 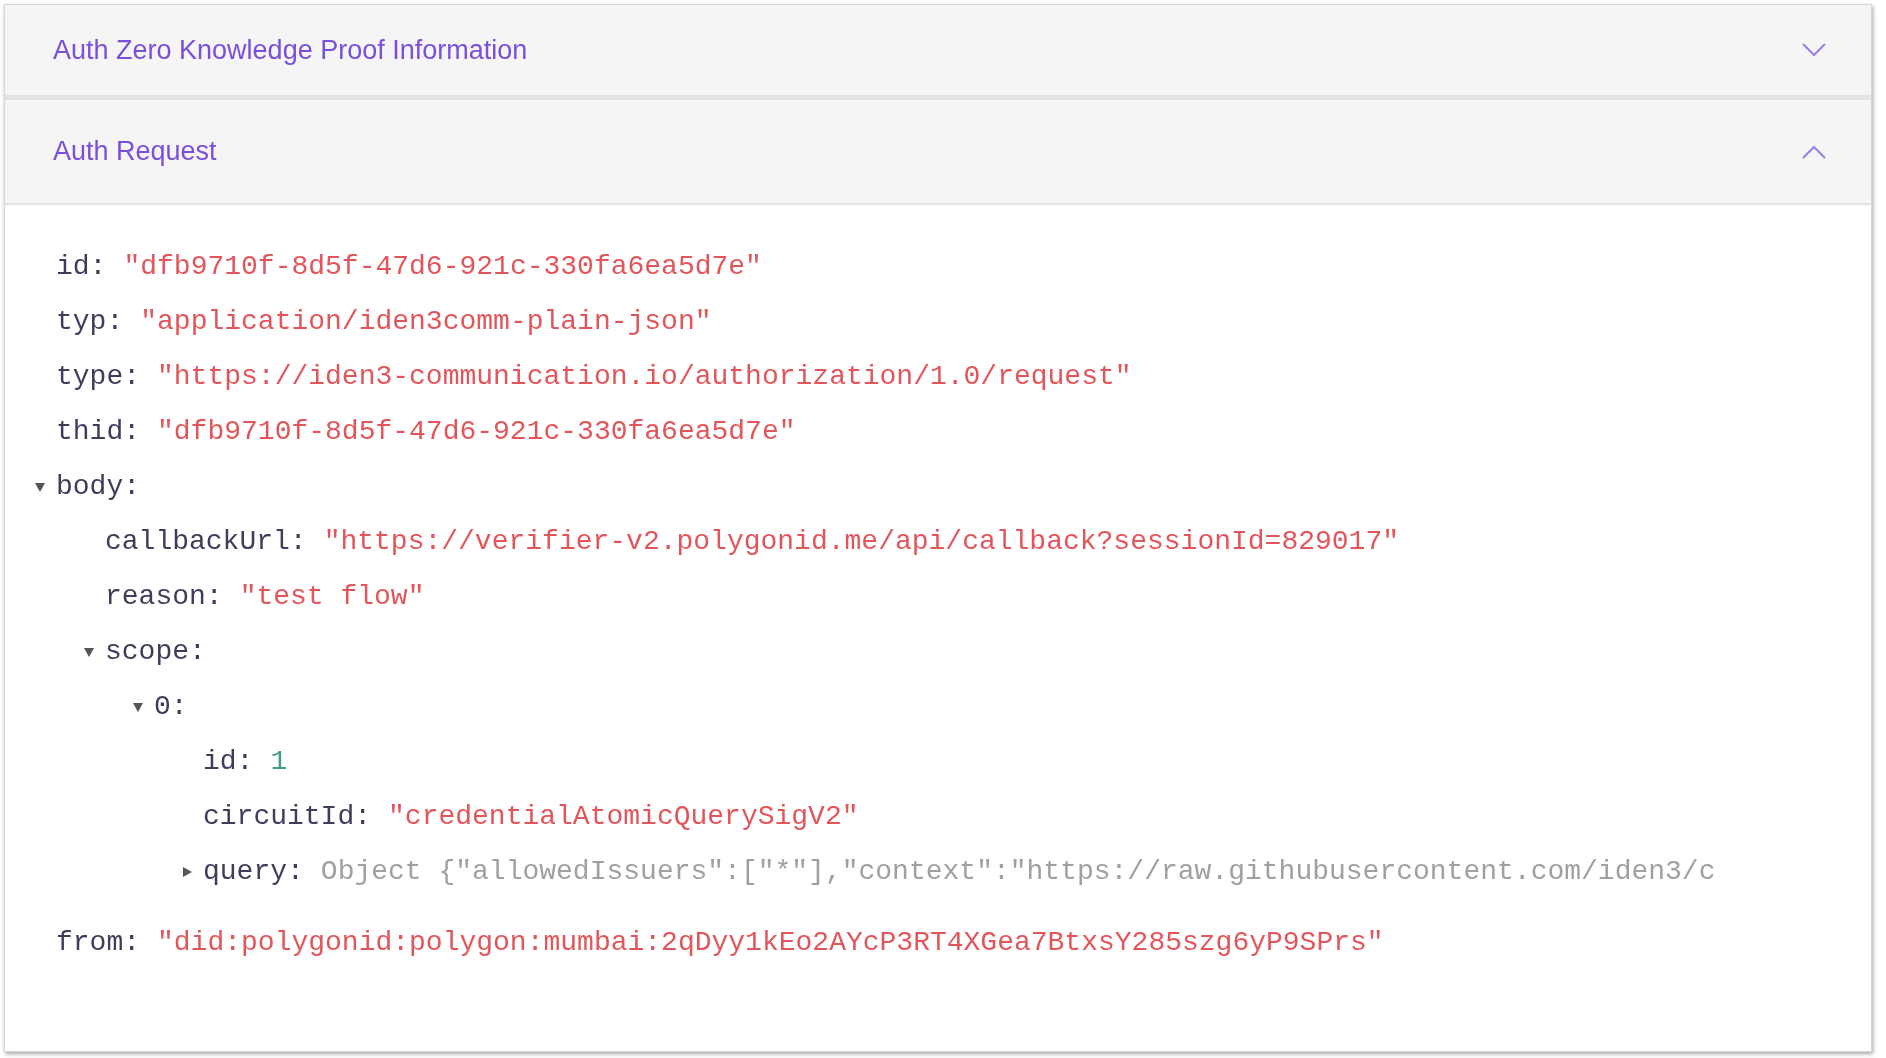 I want to click on accordion-title: Auth Zero Knowledge Proof Information, so click(x=290, y=50).